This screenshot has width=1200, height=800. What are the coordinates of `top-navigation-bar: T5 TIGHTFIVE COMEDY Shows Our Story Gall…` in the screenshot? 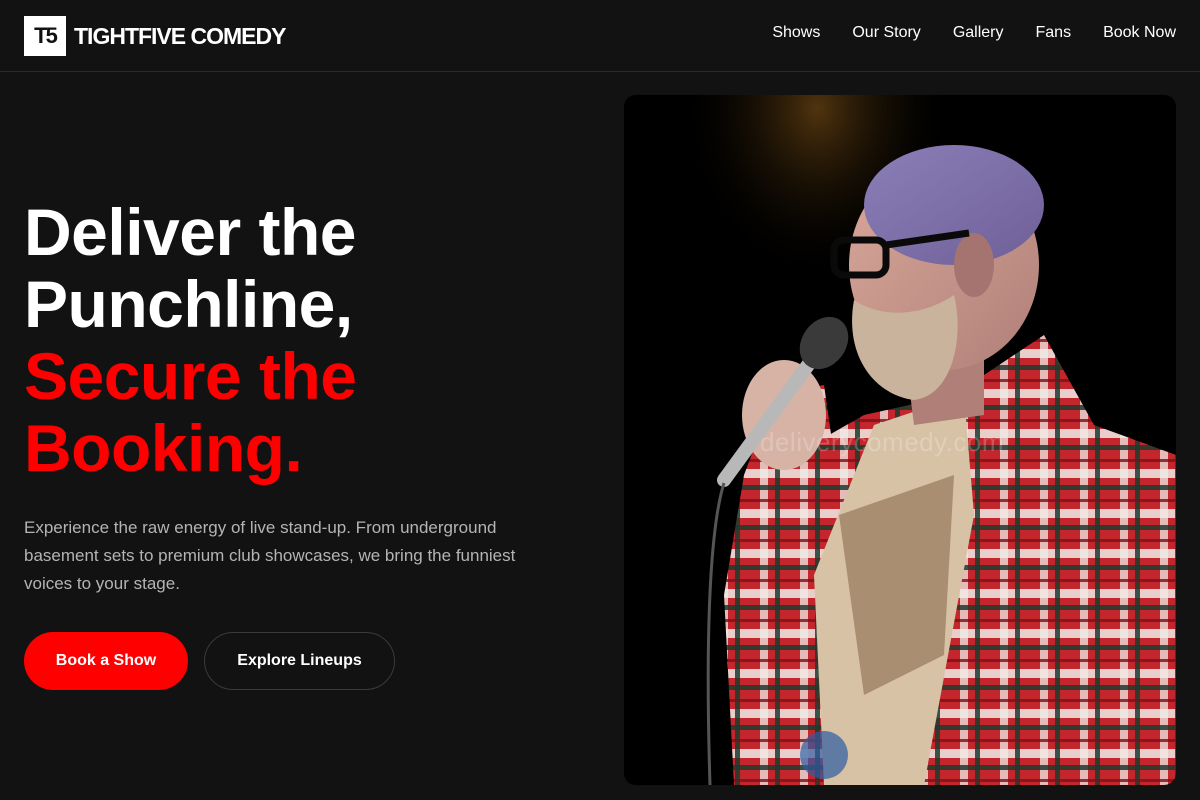 It's located at (600, 36).